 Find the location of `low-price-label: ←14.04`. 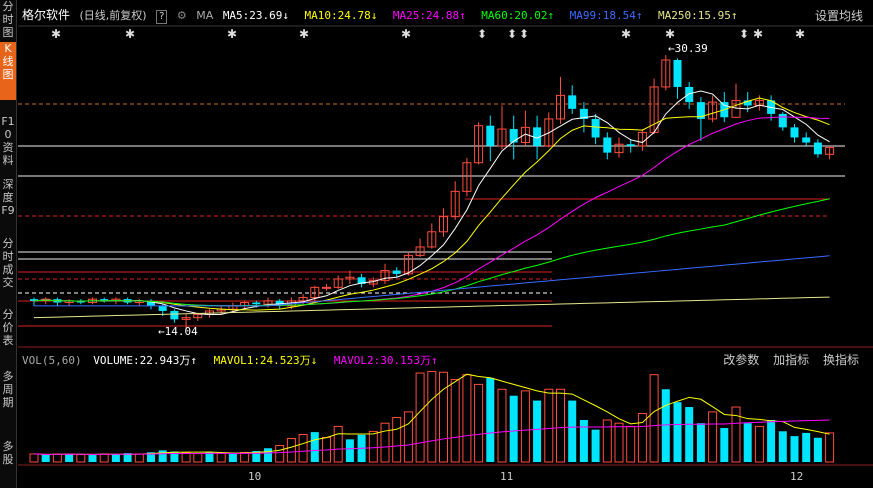

low-price-label: ←14.04 is located at coordinates (178, 331).